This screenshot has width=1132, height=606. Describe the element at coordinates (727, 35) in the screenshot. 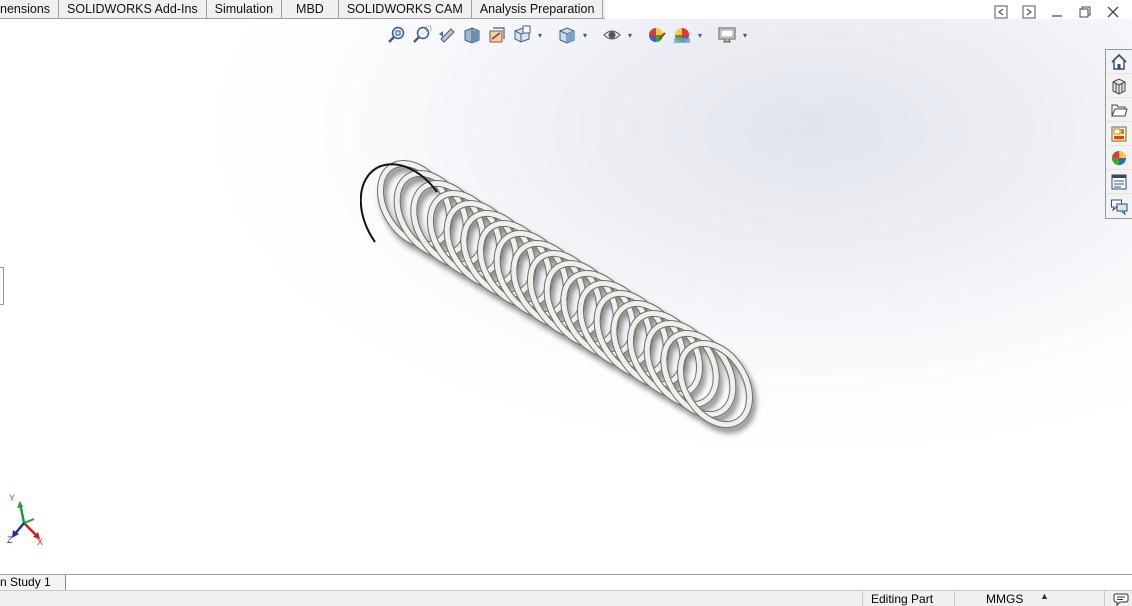

I see `view-settings-icon` at that location.